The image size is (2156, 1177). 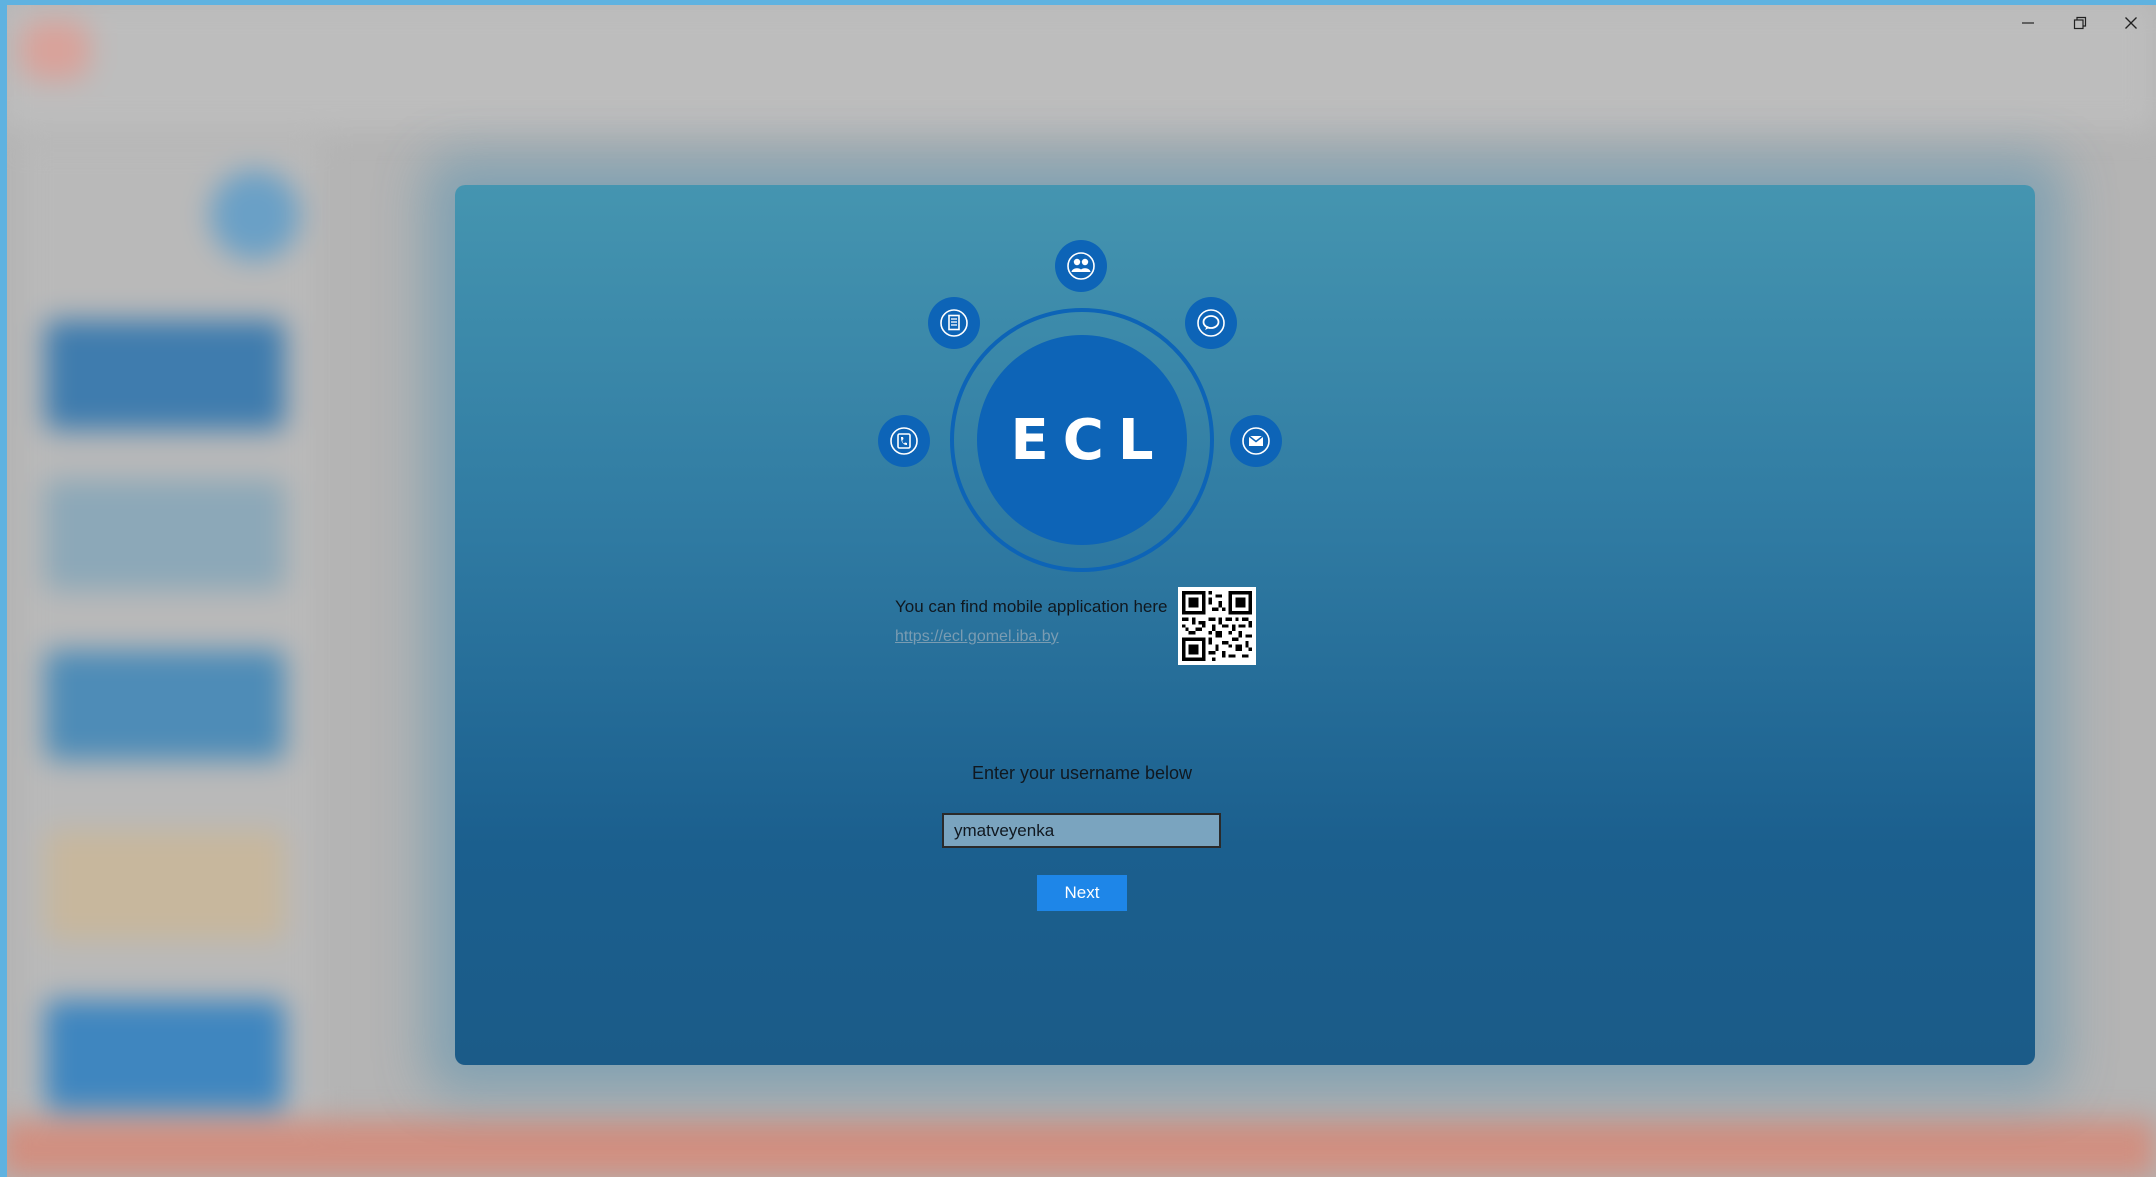 I want to click on bg-sidebar, so click(x=170, y=640).